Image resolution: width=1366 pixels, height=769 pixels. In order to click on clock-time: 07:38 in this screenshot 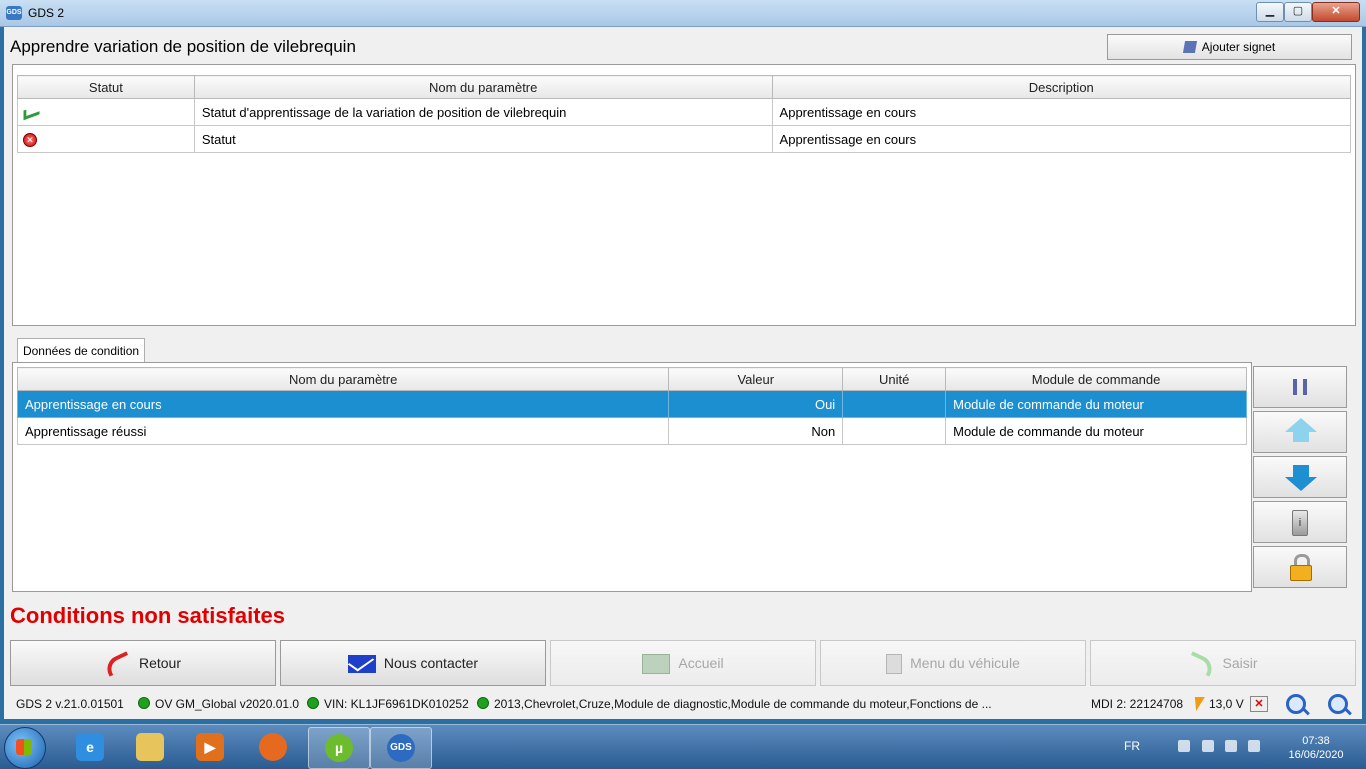, I will do `click(1316, 741)`.